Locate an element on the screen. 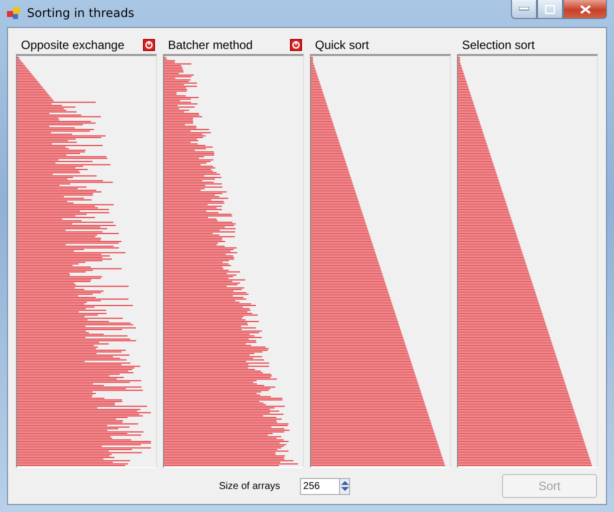 This screenshot has height=512, width=614. app-icon is located at coordinates (14, 13).